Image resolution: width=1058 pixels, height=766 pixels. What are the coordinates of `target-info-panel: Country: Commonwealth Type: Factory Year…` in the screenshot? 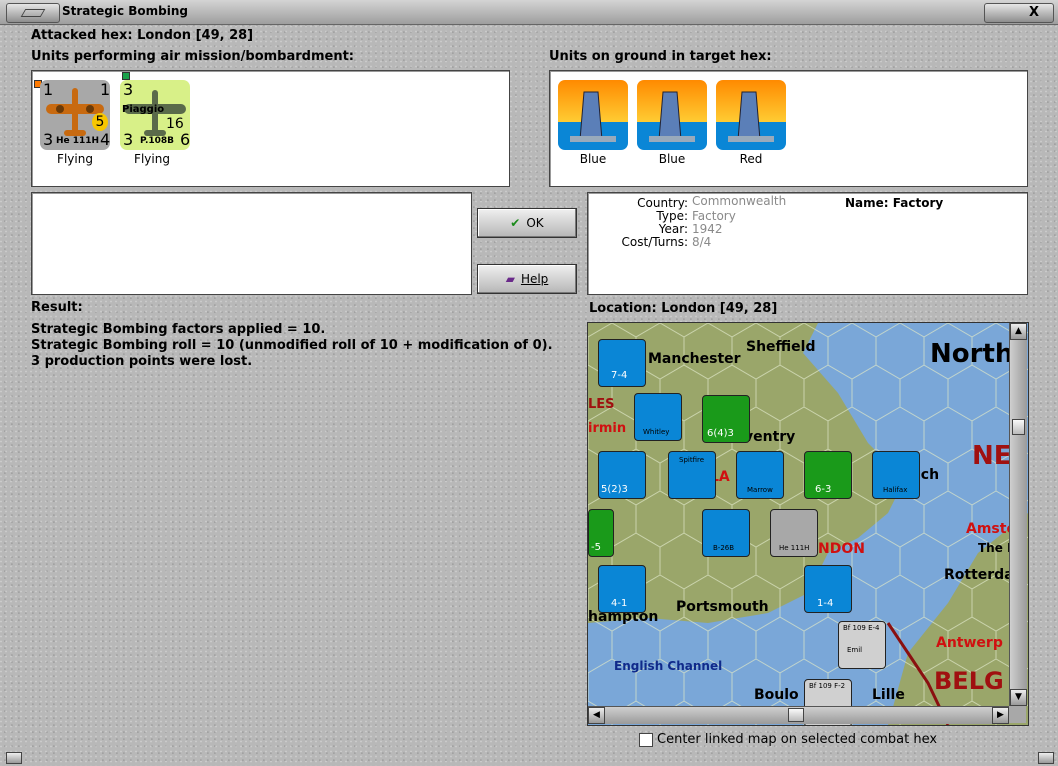 It's located at (807, 243).